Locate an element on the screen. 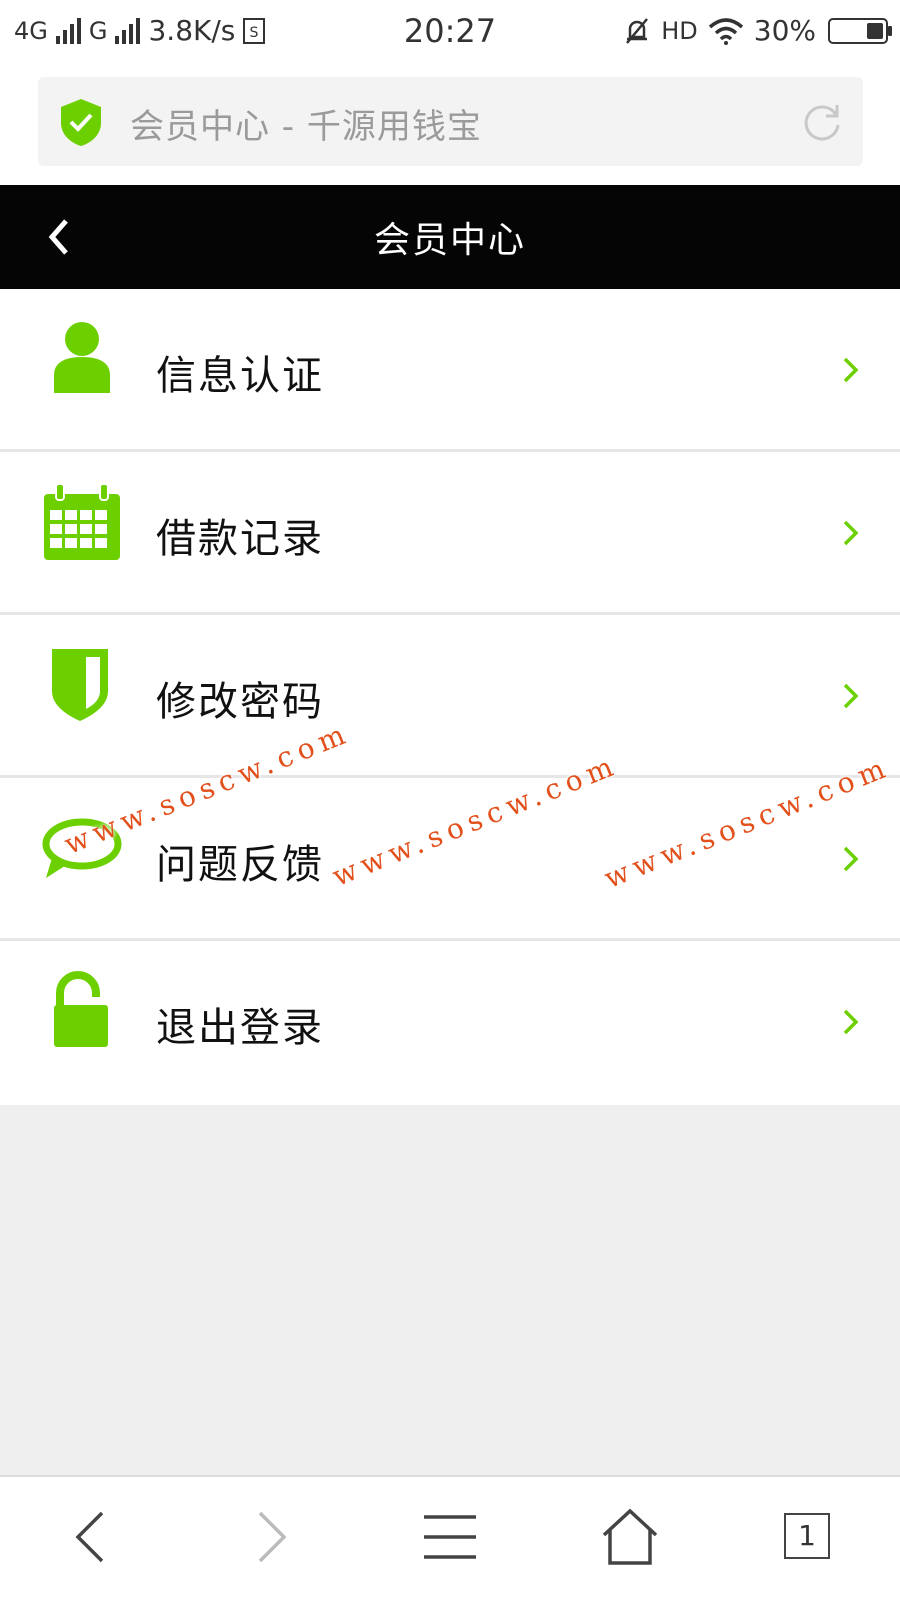 The width and height of the screenshot is (900, 1600). calendar-icon is located at coordinates (82, 521).